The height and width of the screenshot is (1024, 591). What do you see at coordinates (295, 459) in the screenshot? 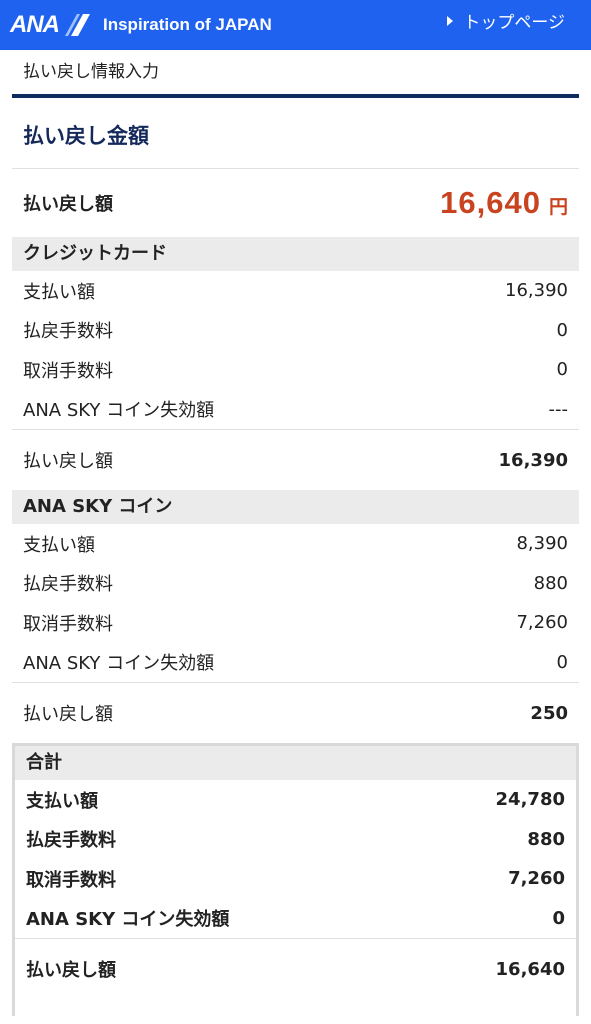
I see `credit-card-refund-row: 払い戻し額 16,390` at bounding box center [295, 459].